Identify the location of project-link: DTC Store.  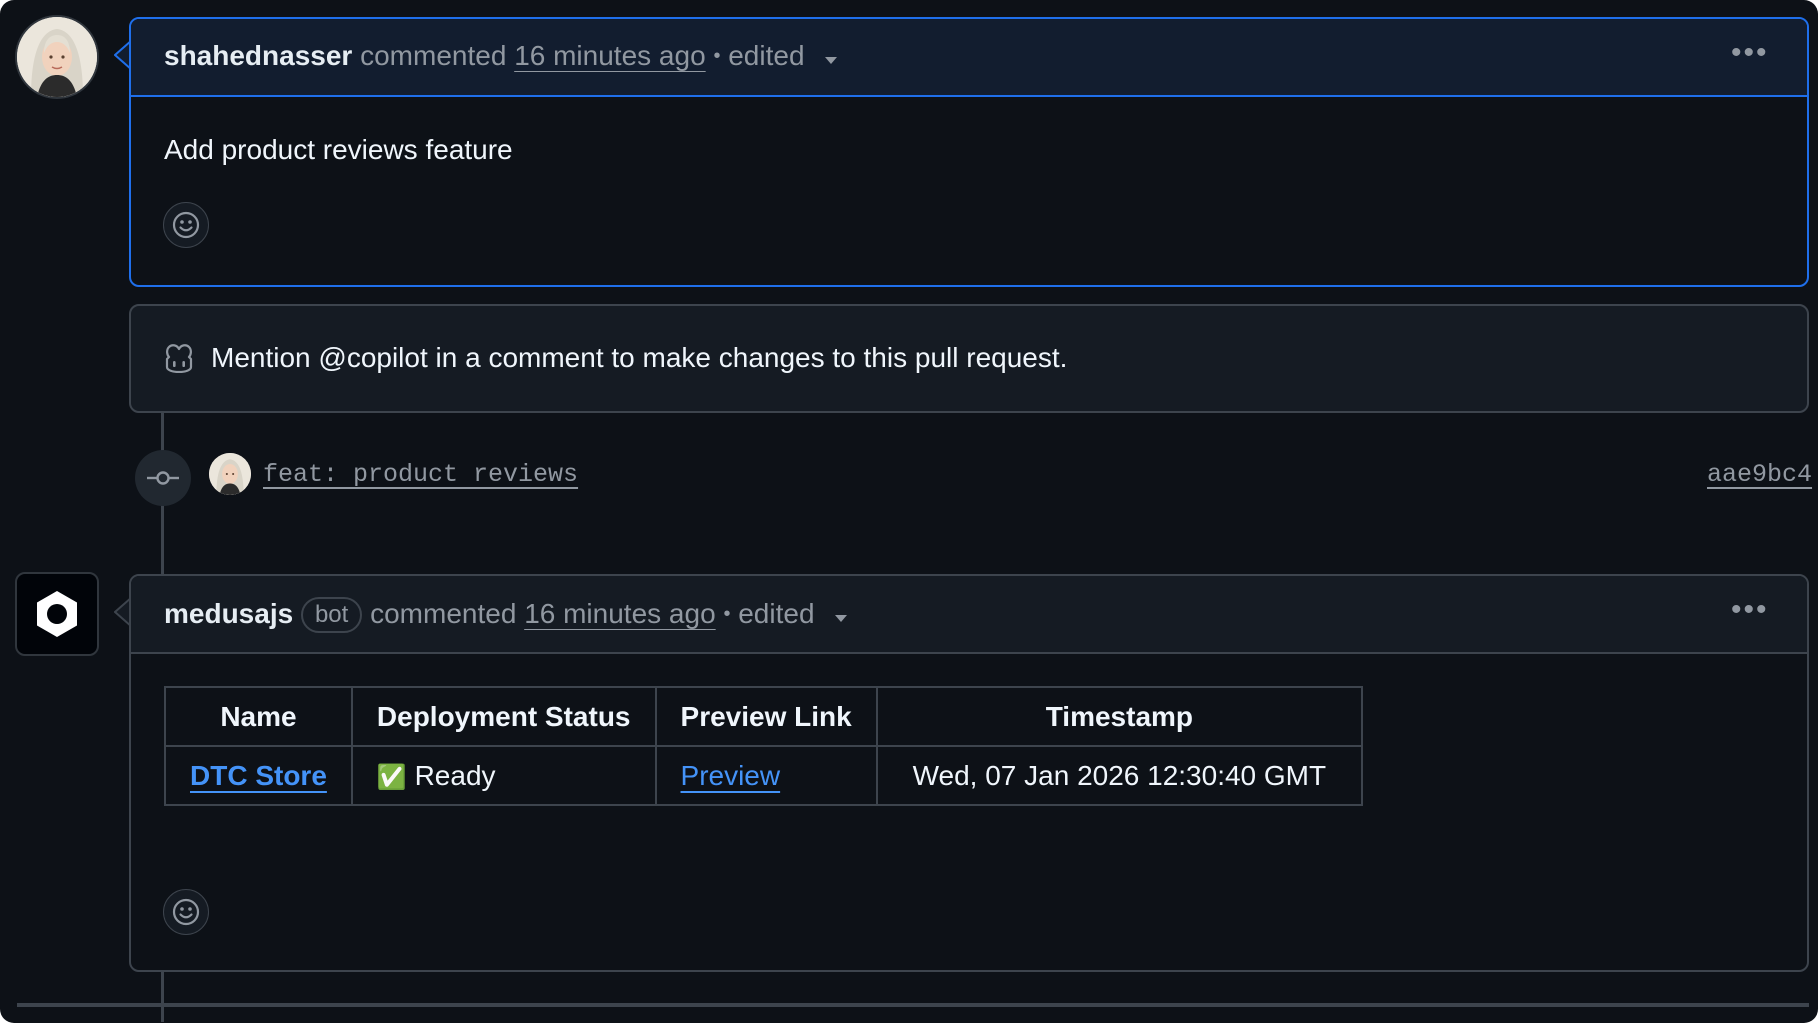
(258, 775).